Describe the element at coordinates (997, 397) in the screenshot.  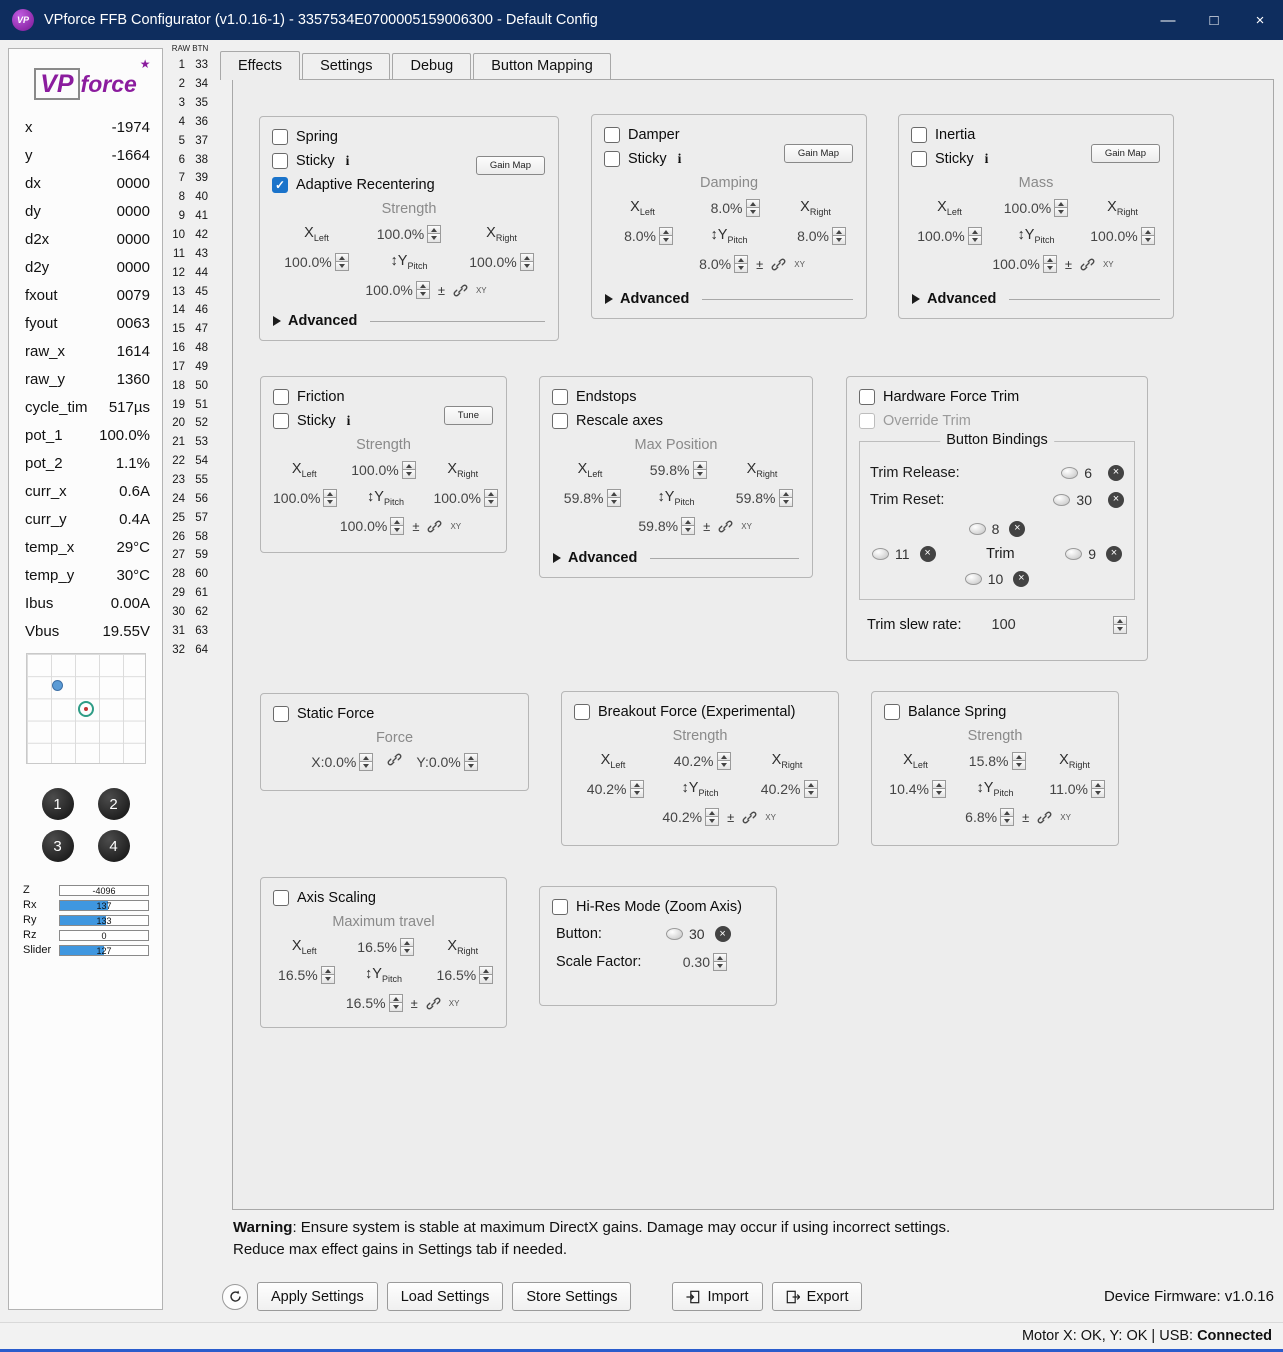
I see `hardware-force-trim-row: Hardware Force Trim` at that location.